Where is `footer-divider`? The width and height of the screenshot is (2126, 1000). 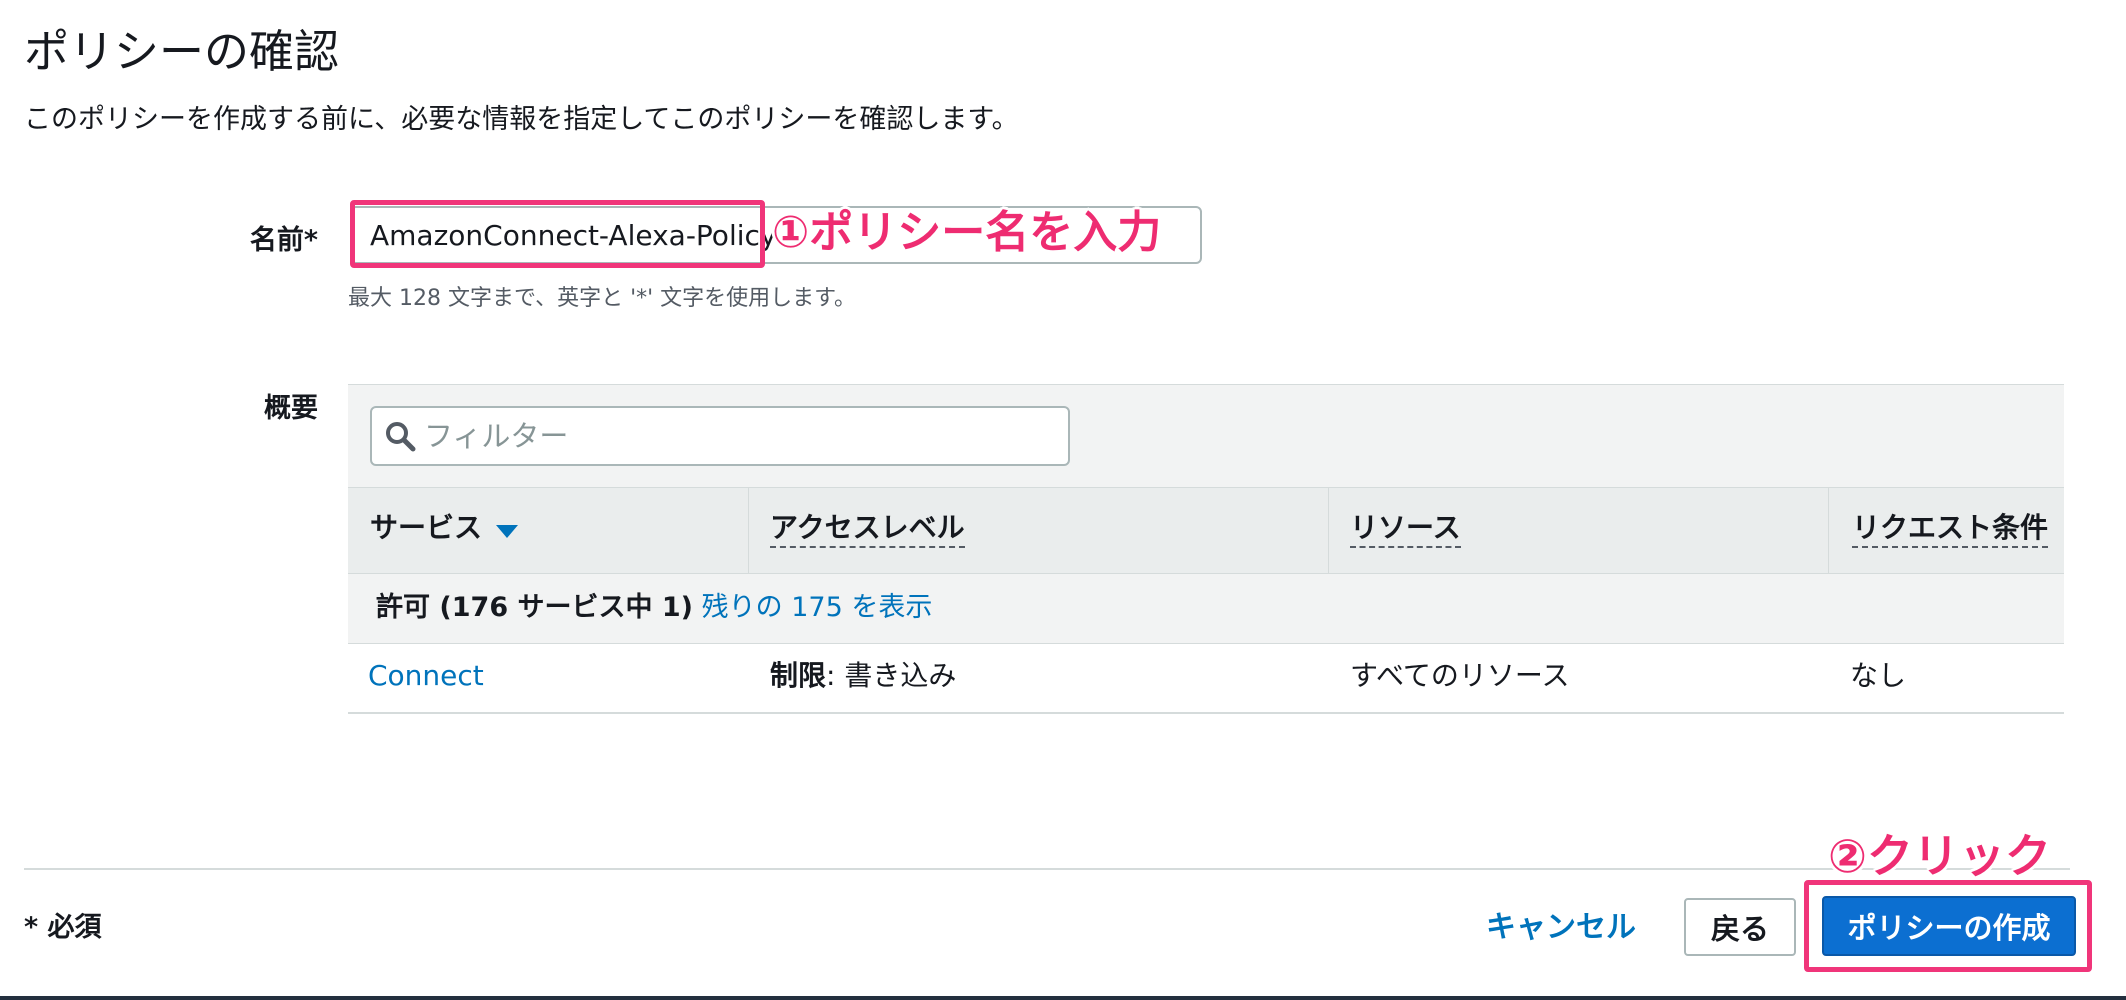
footer-divider is located at coordinates (1047, 869).